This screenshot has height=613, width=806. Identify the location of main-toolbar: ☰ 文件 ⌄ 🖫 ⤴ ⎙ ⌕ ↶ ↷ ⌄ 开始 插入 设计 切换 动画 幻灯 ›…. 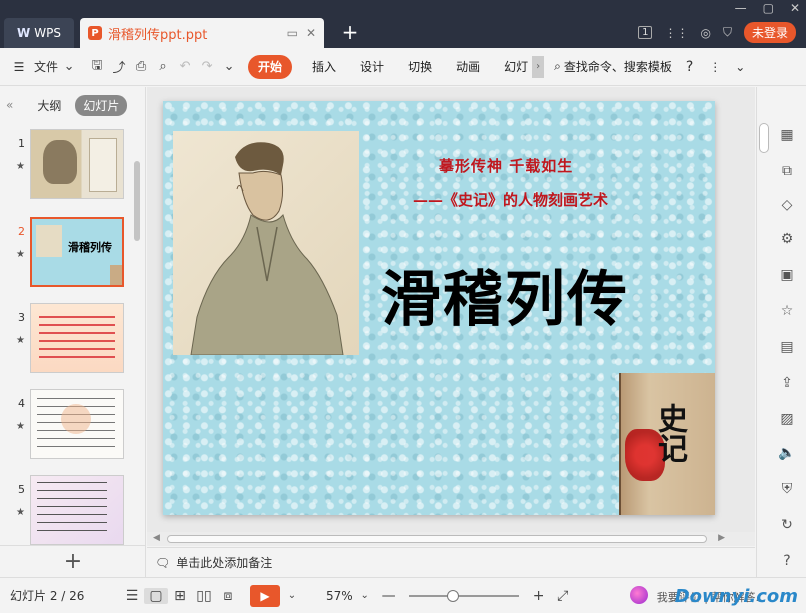
(403, 67).